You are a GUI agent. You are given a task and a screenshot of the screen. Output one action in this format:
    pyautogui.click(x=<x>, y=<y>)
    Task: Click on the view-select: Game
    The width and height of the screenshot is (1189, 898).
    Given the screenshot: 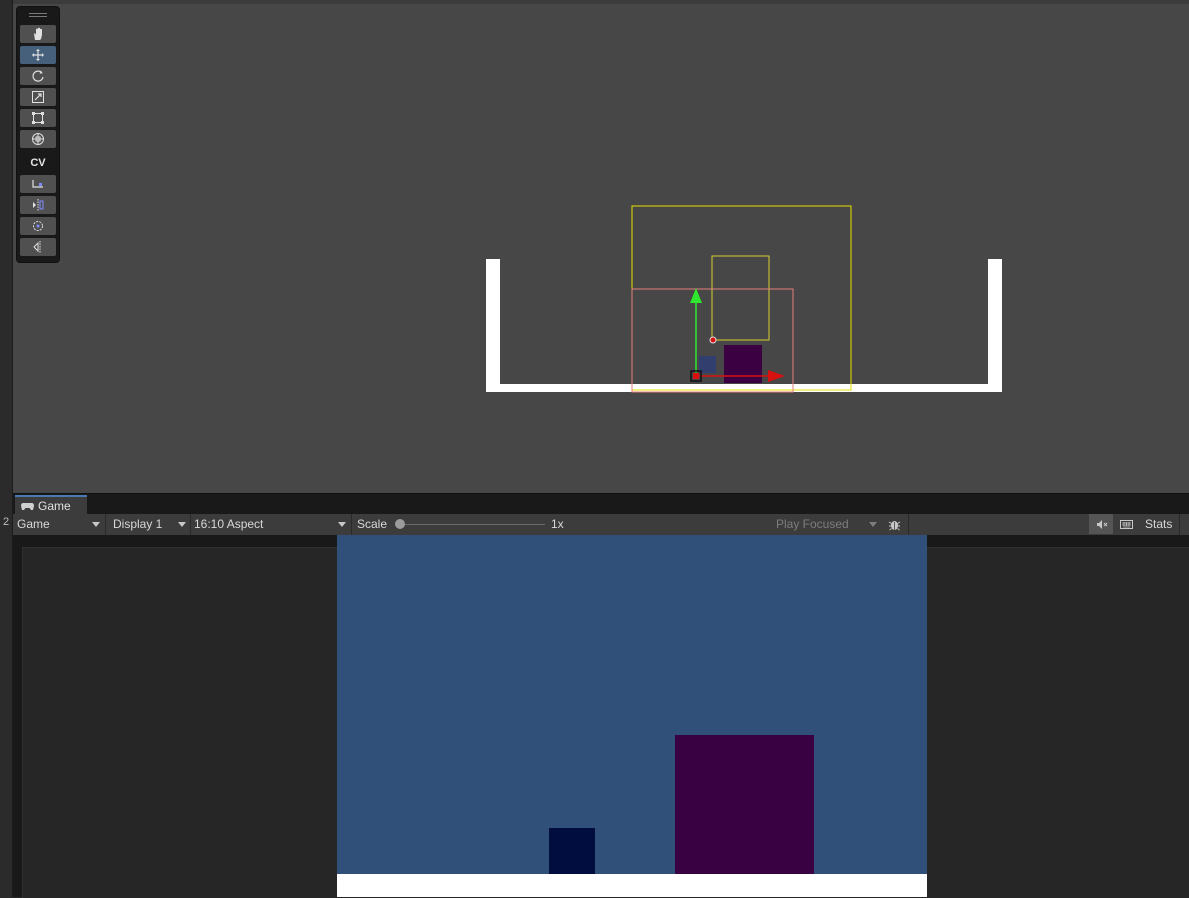 What is the action you would take?
    pyautogui.click(x=59, y=524)
    